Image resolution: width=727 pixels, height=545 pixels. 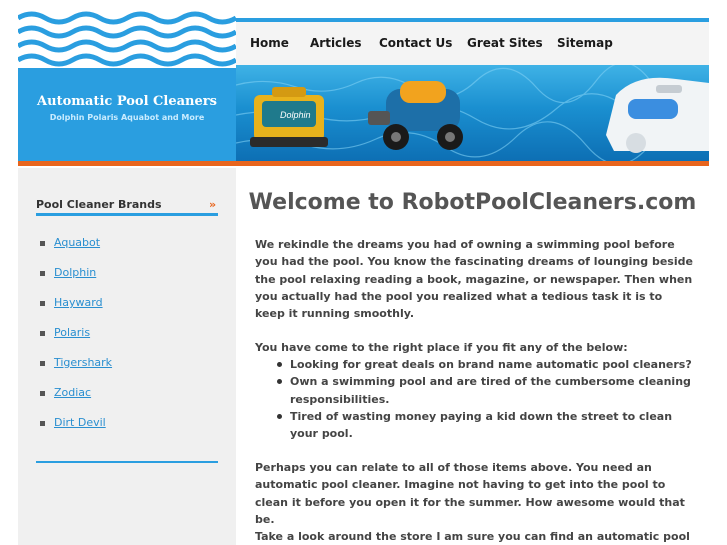 What do you see at coordinates (72, 332) in the screenshot?
I see `sidebar-link-polaris: Polaris` at bounding box center [72, 332].